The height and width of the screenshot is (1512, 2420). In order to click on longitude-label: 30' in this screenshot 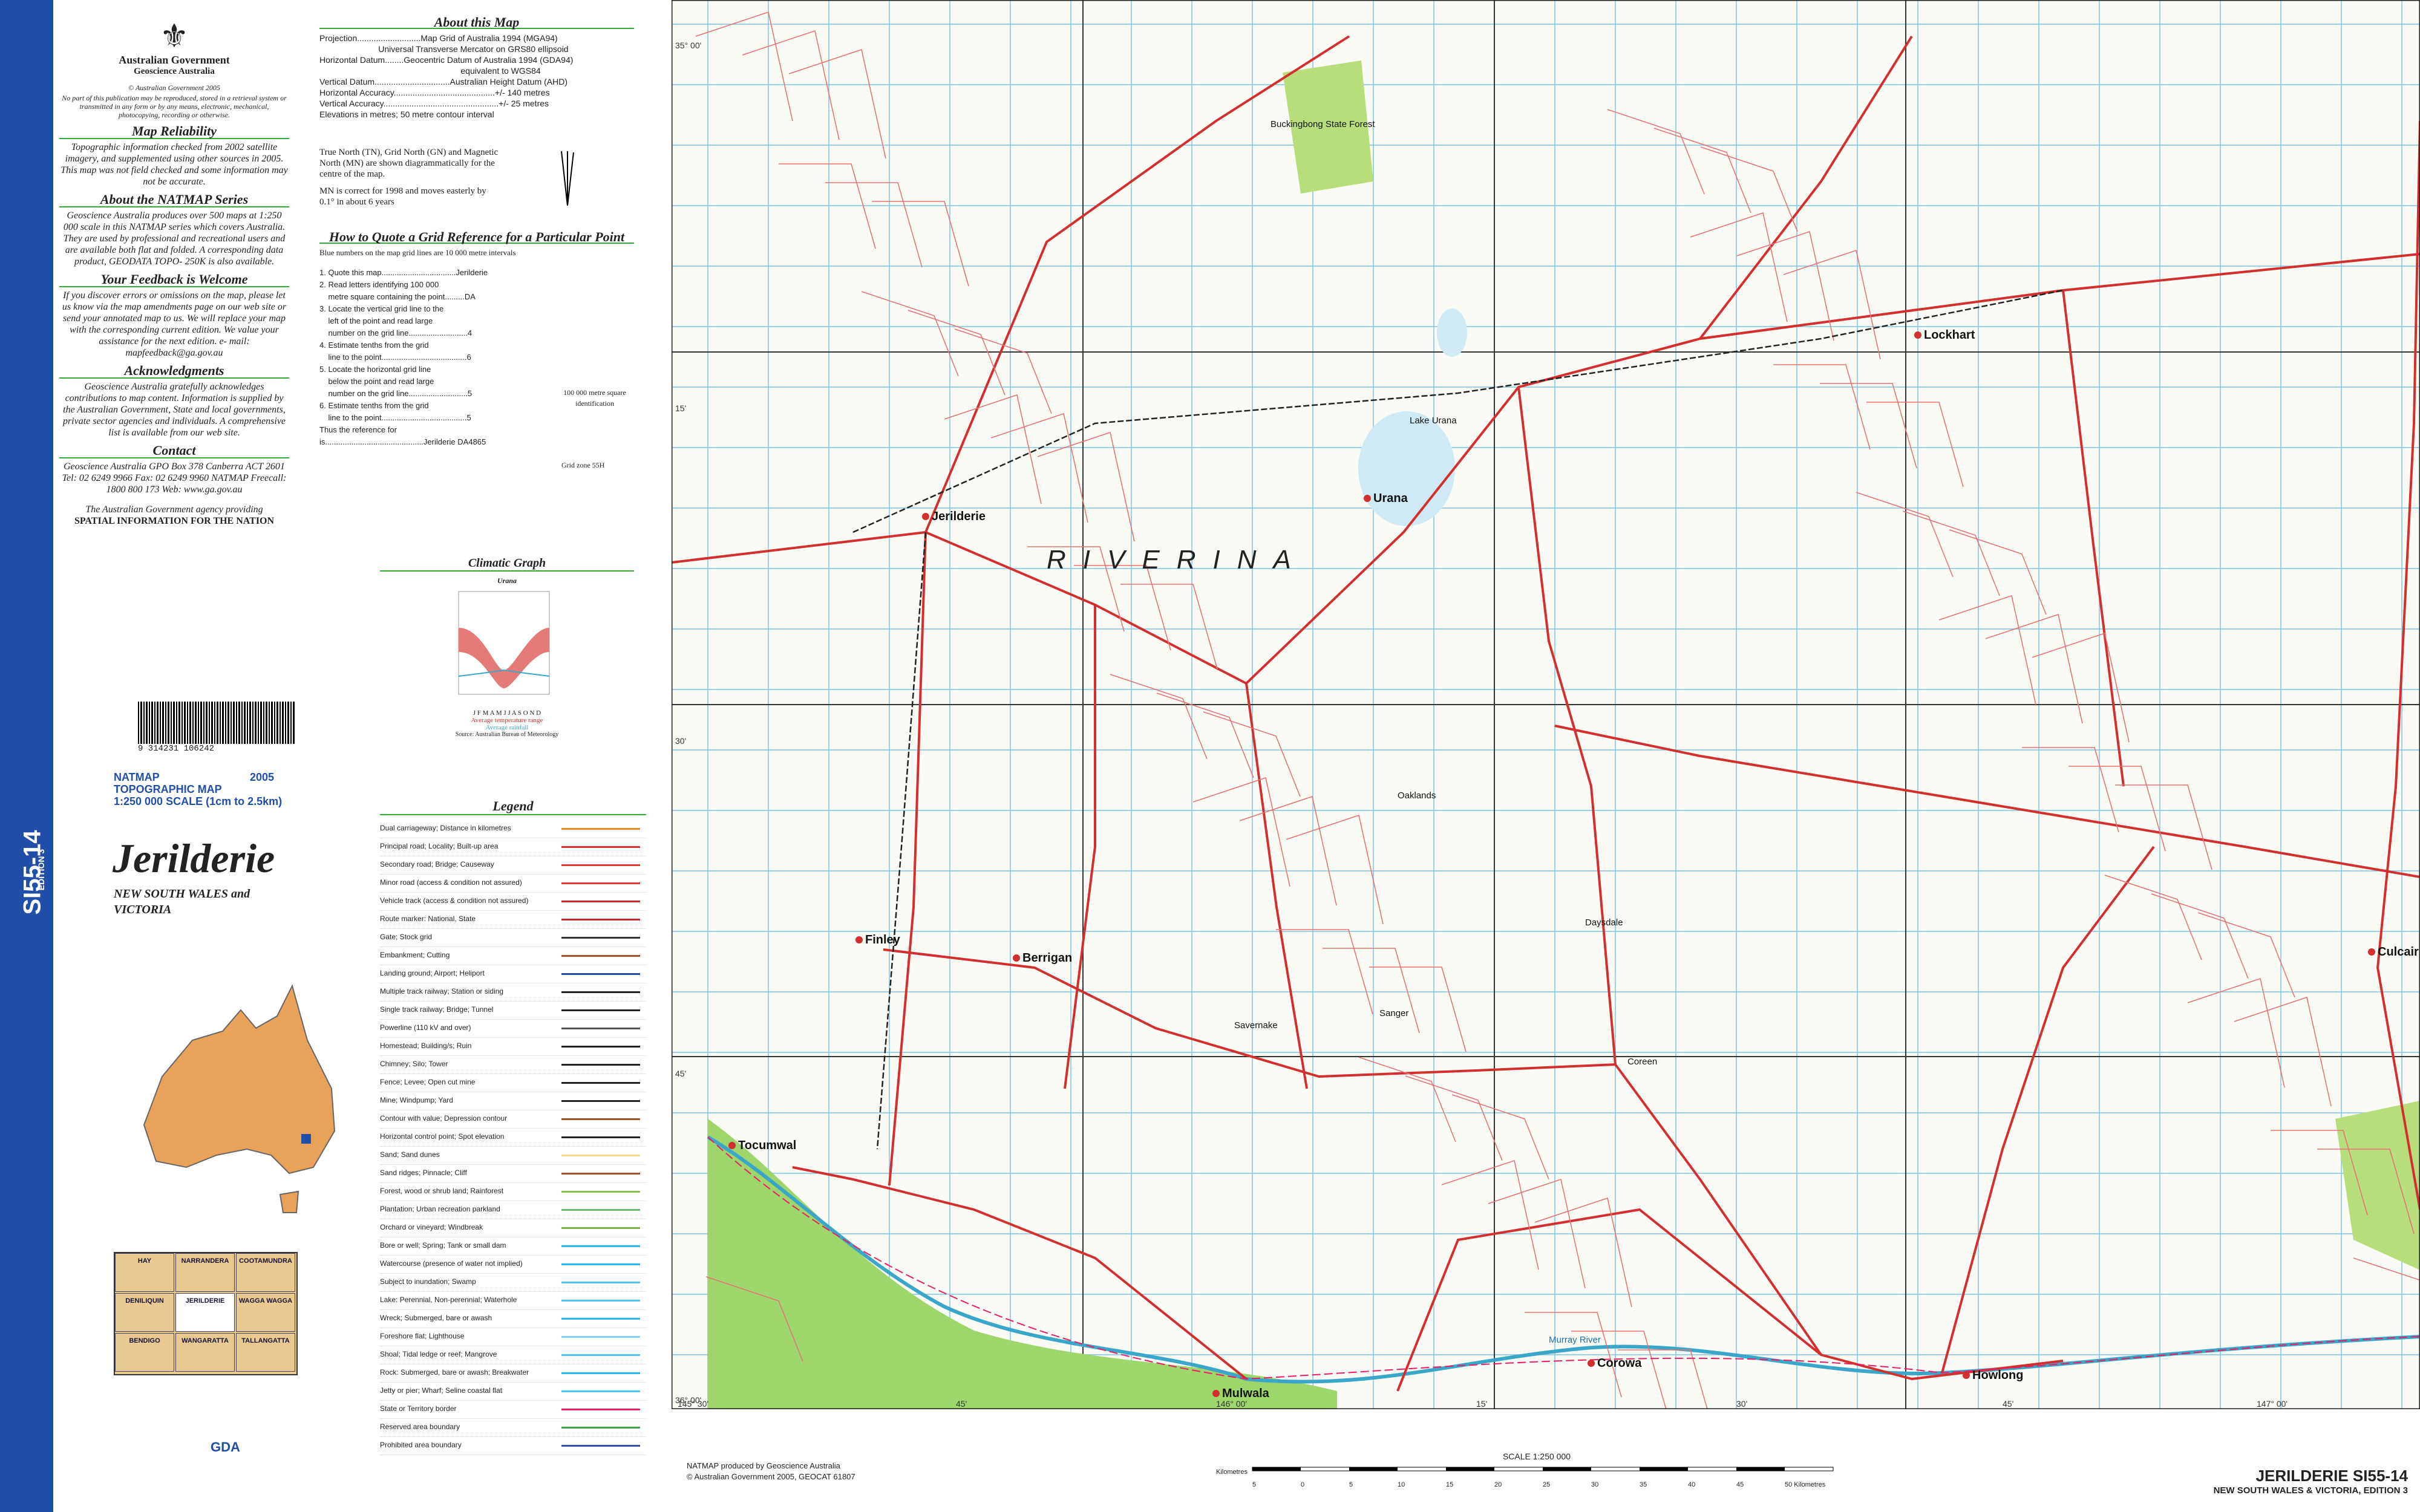, I will do `click(1741, 1404)`.